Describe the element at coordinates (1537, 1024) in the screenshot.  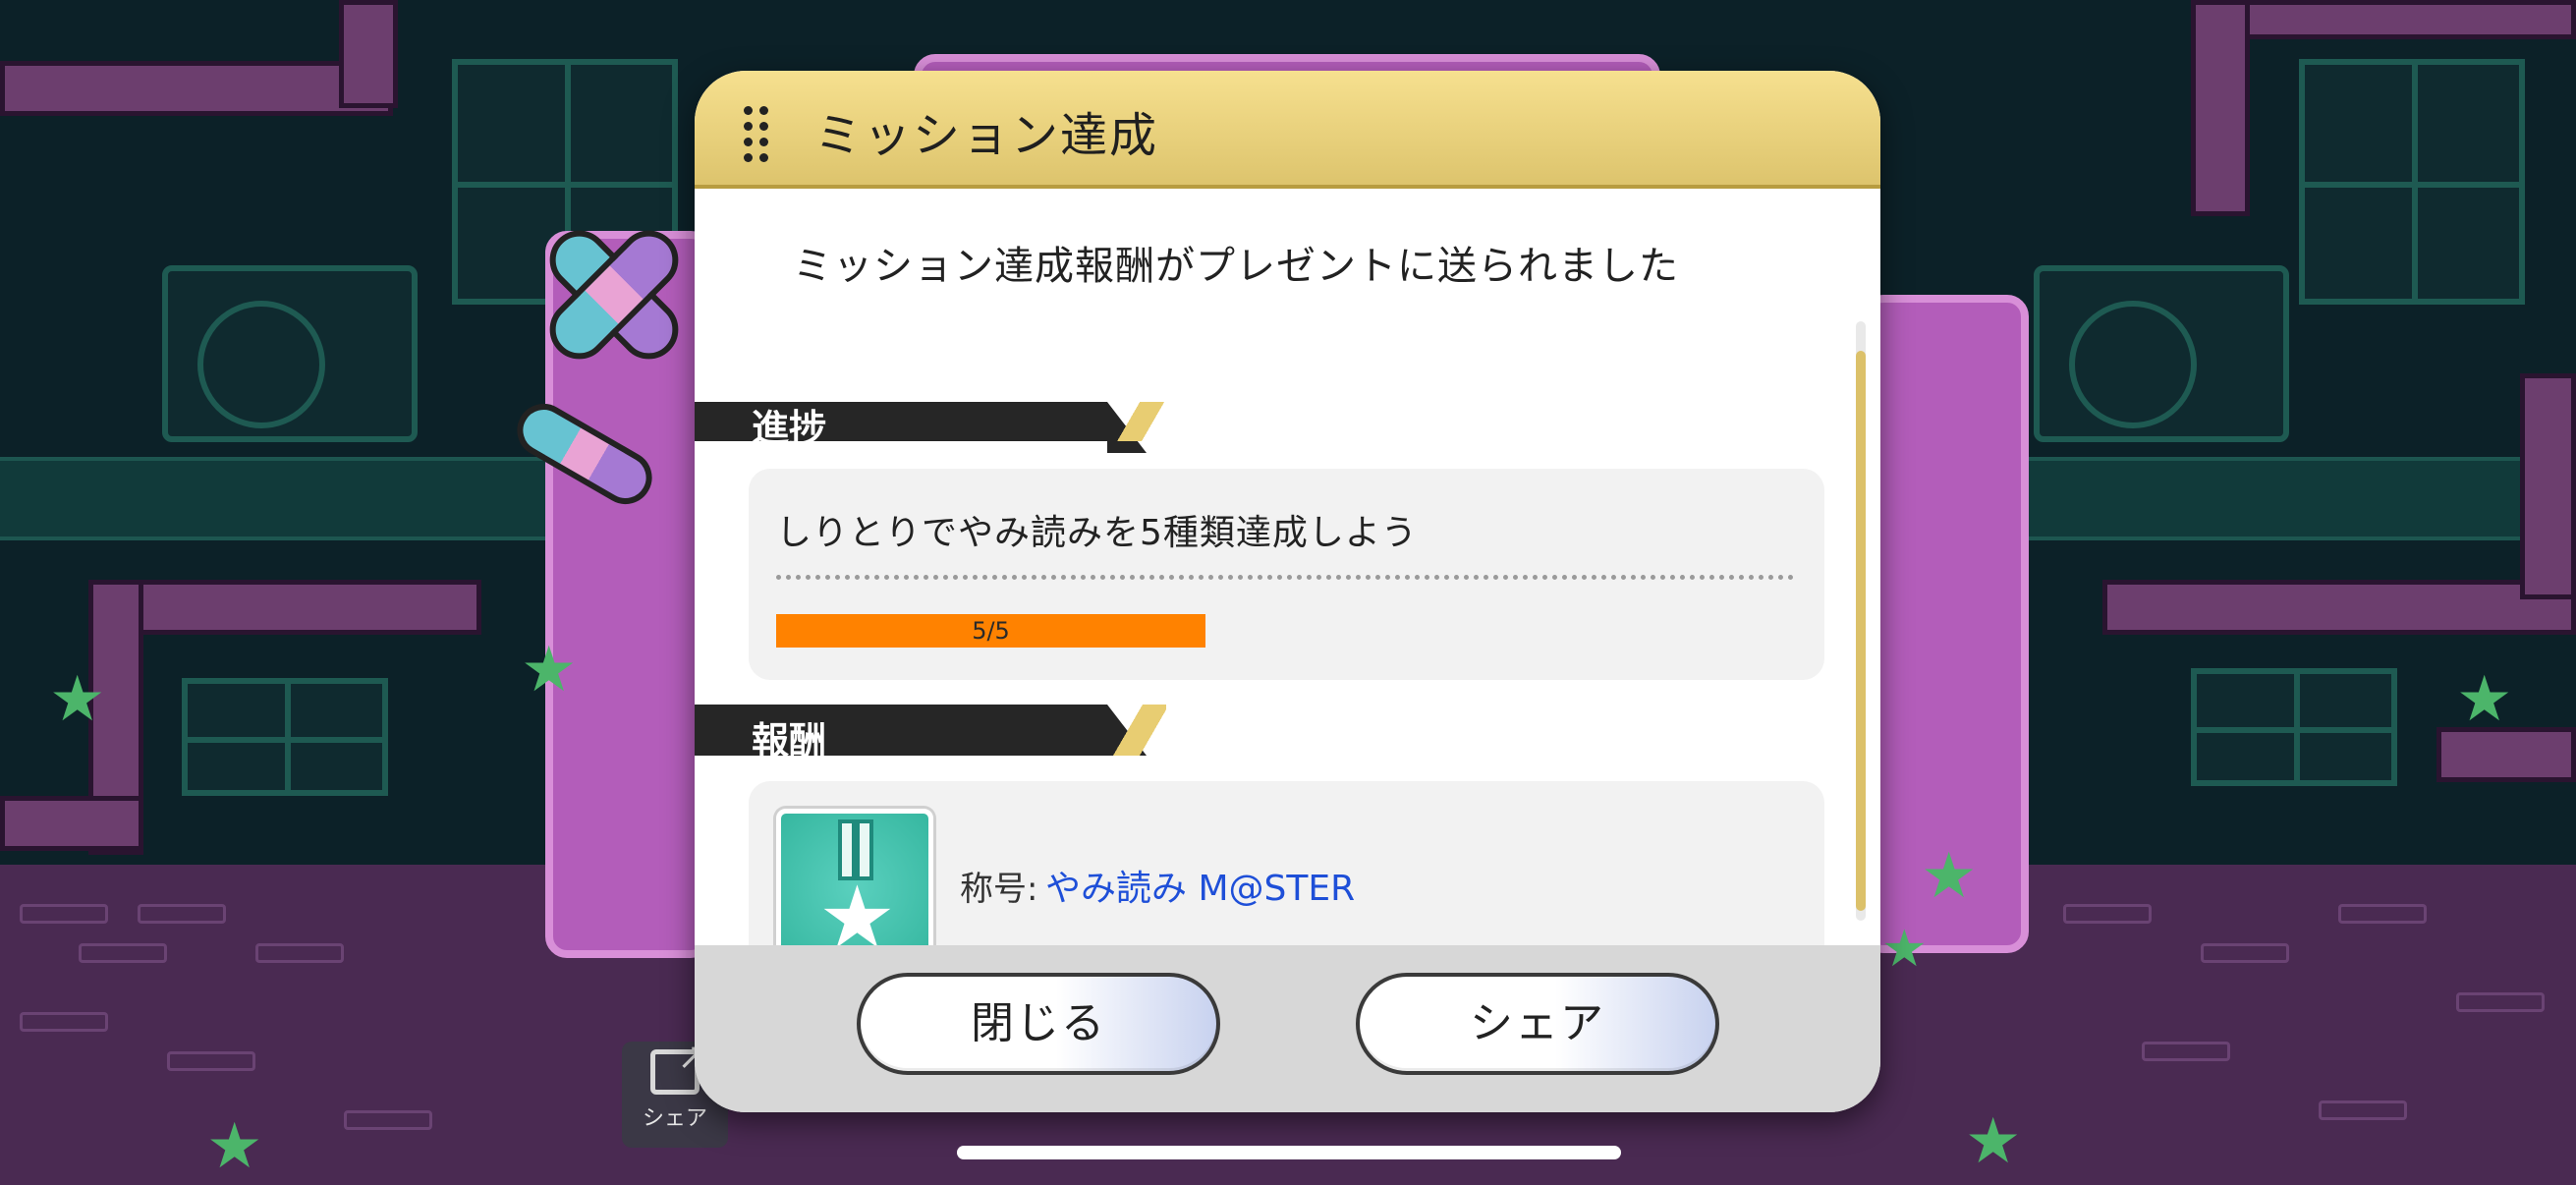
I see `share-button: シェア` at that location.